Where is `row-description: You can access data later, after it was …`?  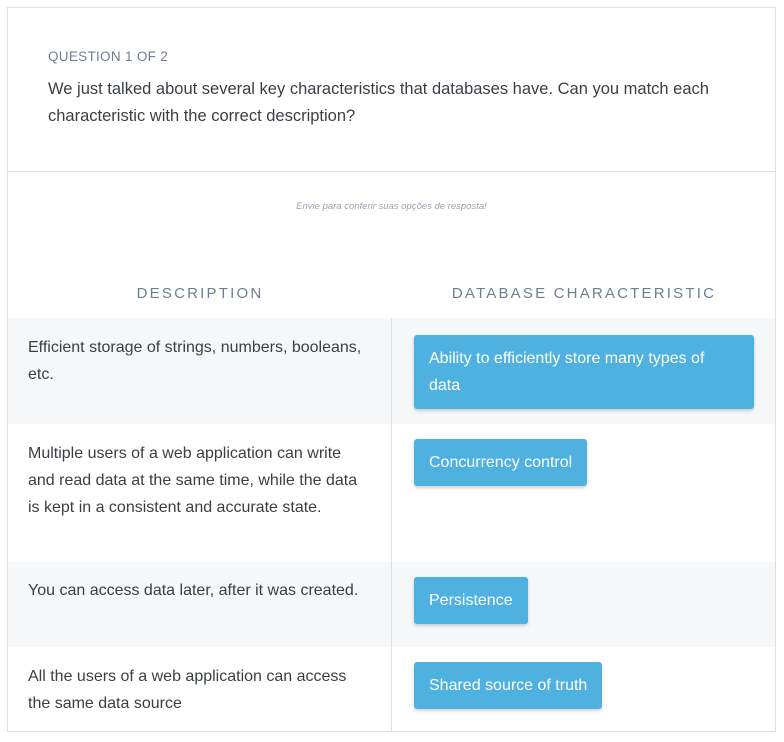
row-description: You can access data later, after it was … is located at coordinates (193, 590).